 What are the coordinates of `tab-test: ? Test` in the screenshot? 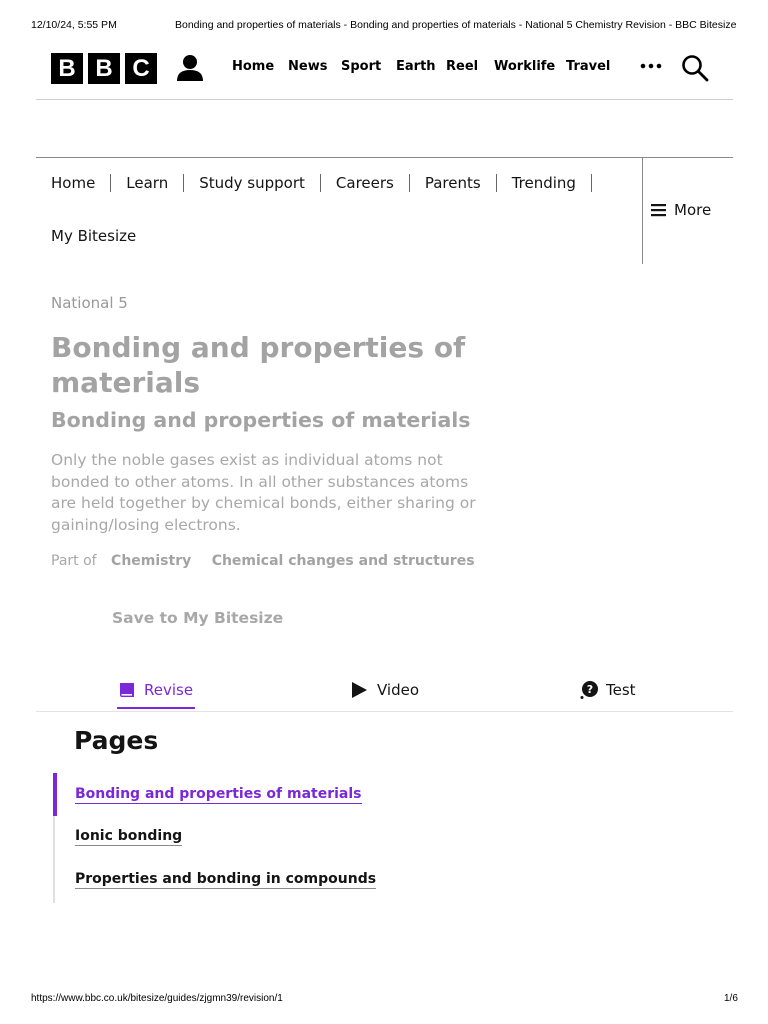 It's located at (608, 690).